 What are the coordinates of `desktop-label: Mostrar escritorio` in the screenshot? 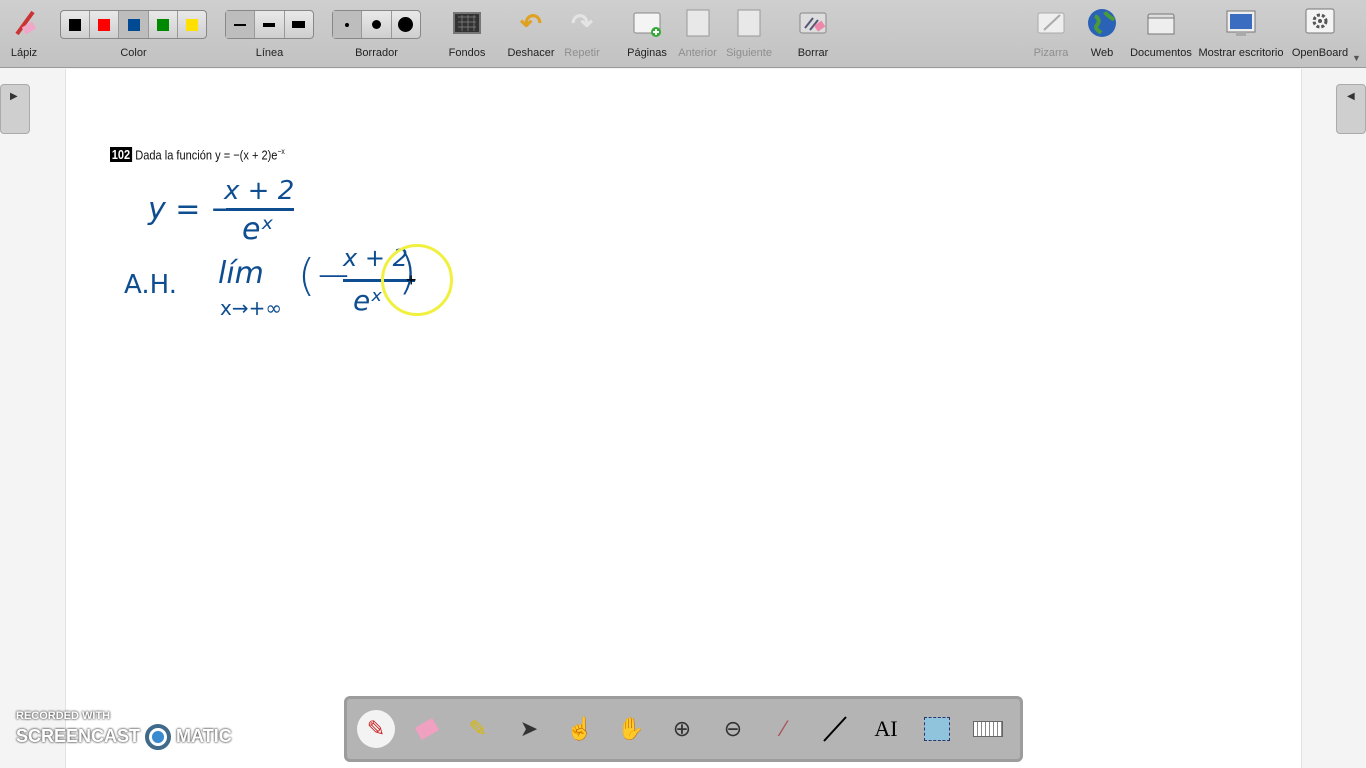 It's located at (1241, 53).